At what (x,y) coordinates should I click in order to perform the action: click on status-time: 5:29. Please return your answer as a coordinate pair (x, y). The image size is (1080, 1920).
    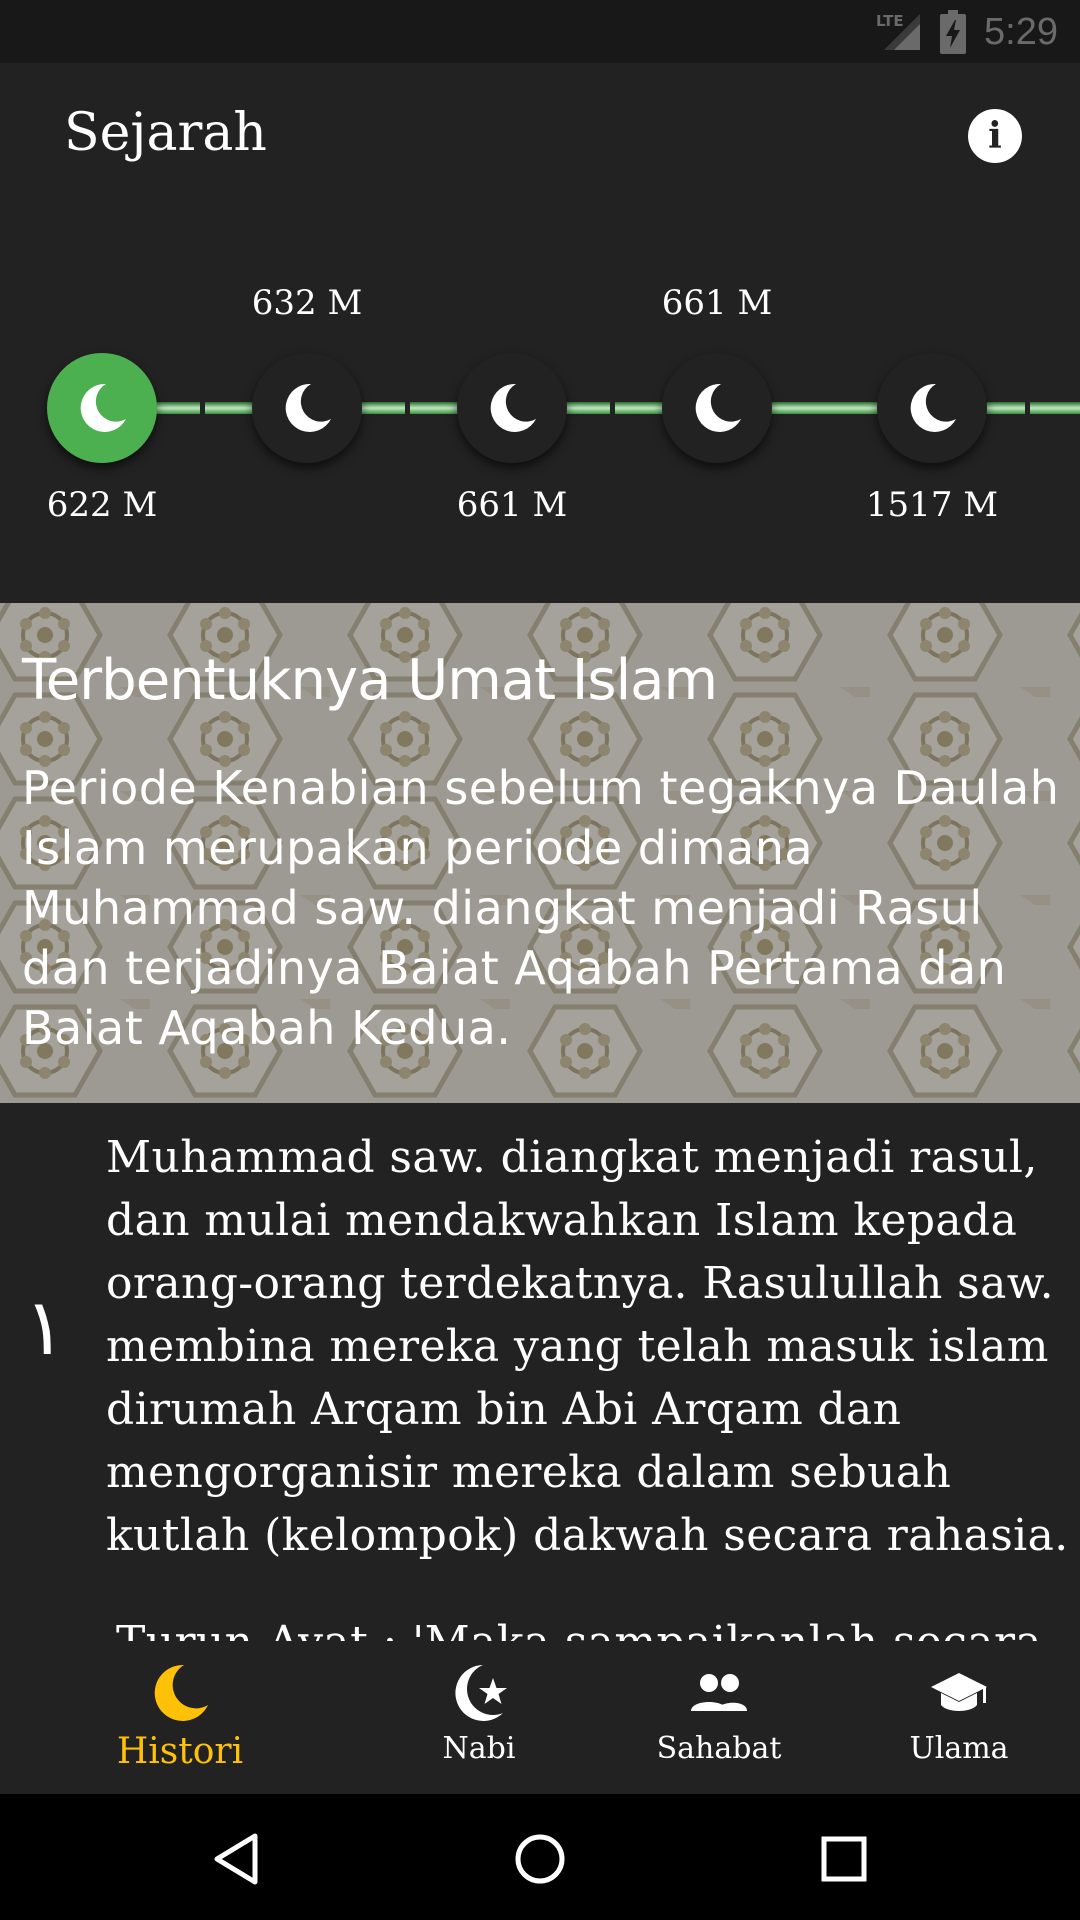
    Looking at the image, I should click on (1021, 31).